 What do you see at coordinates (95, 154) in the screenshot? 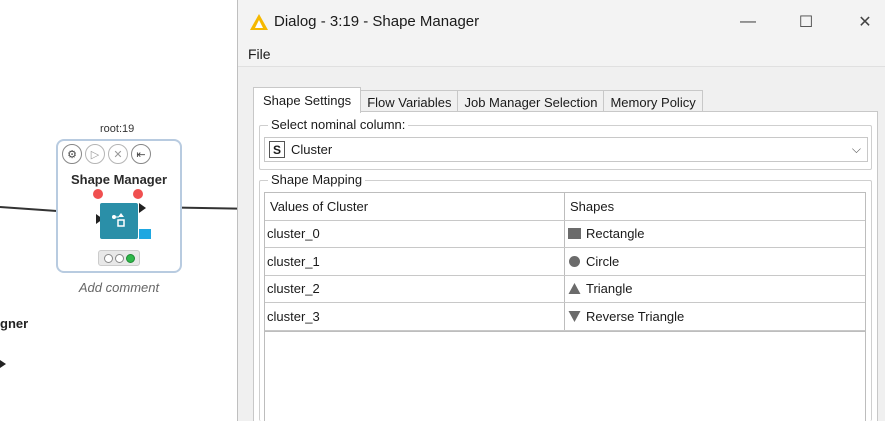
I see `execute-icon: ▷` at bounding box center [95, 154].